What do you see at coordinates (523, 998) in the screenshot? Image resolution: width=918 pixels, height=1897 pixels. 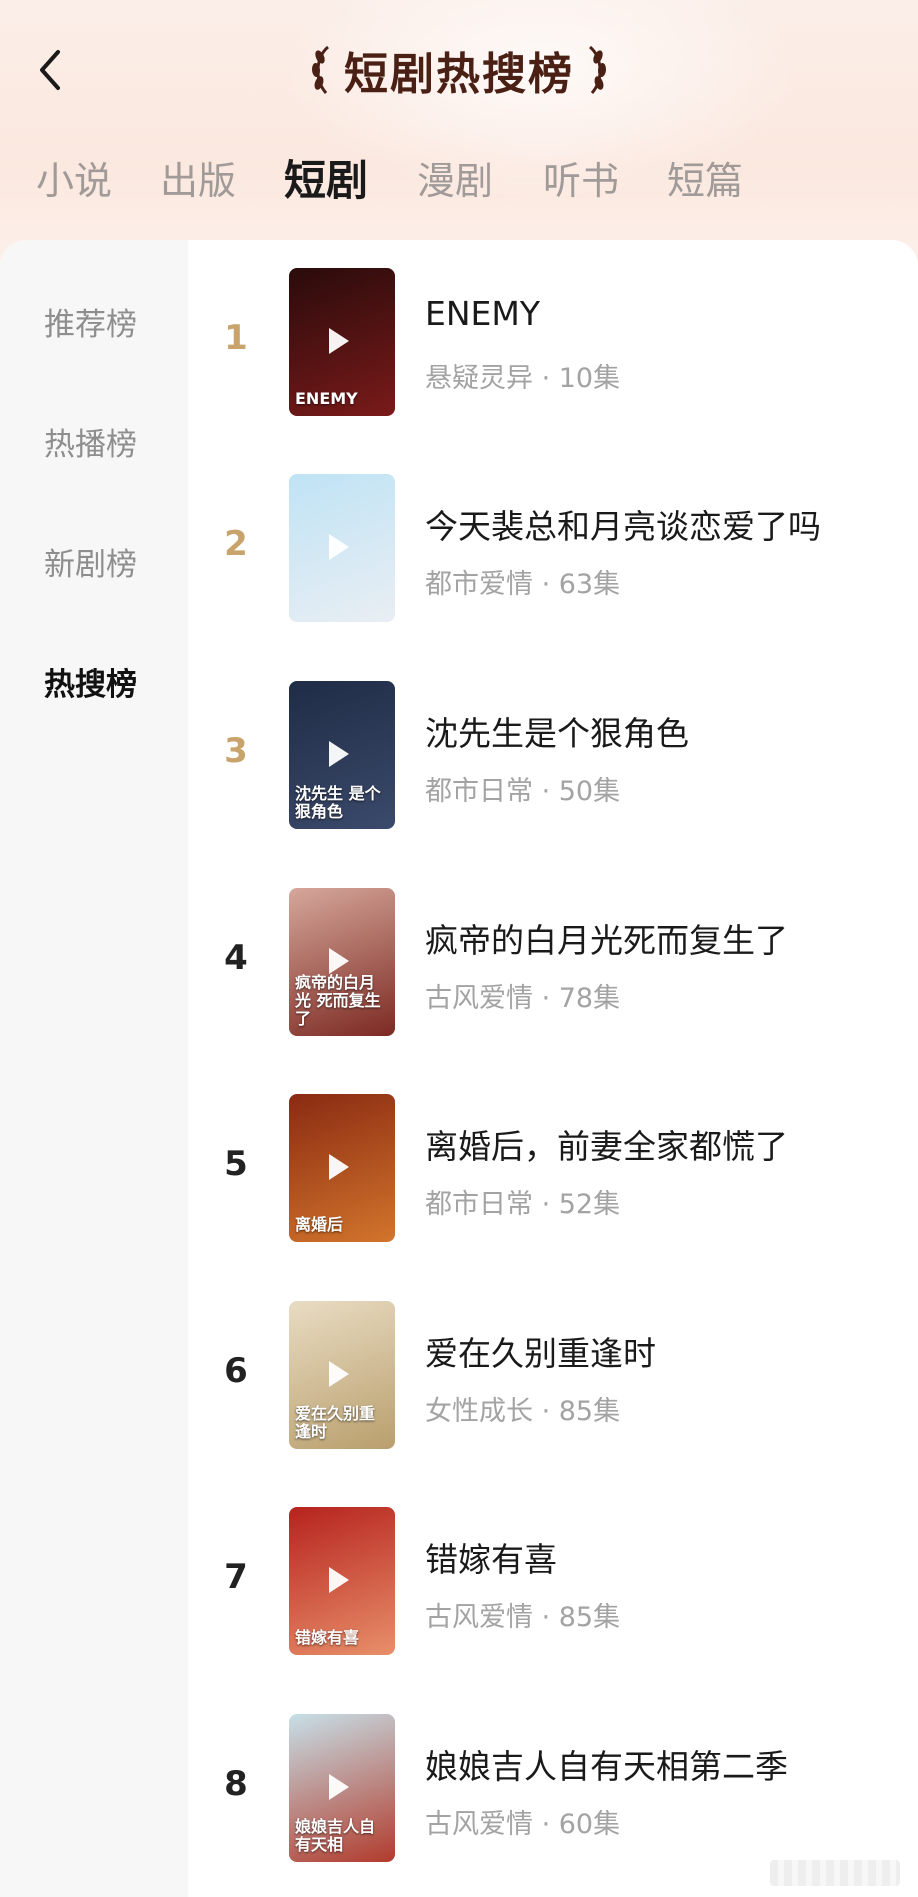 I see `drama-meta: 古风爱情 · 78集` at bounding box center [523, 998].